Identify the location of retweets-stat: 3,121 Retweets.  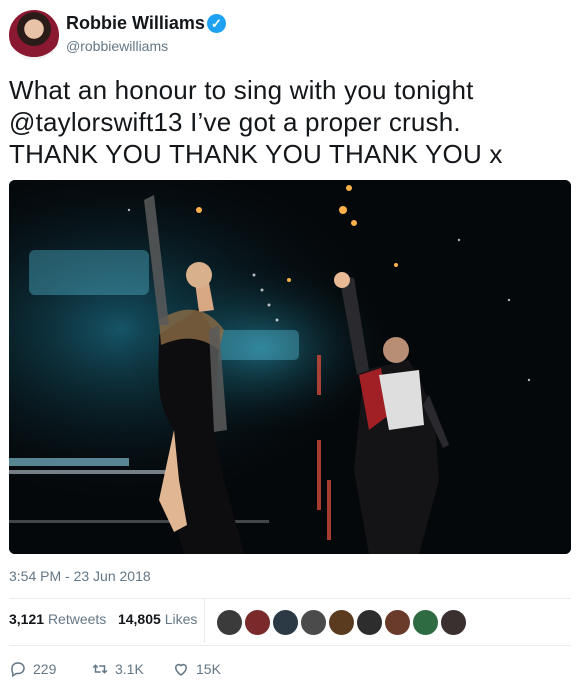
(59, 619).